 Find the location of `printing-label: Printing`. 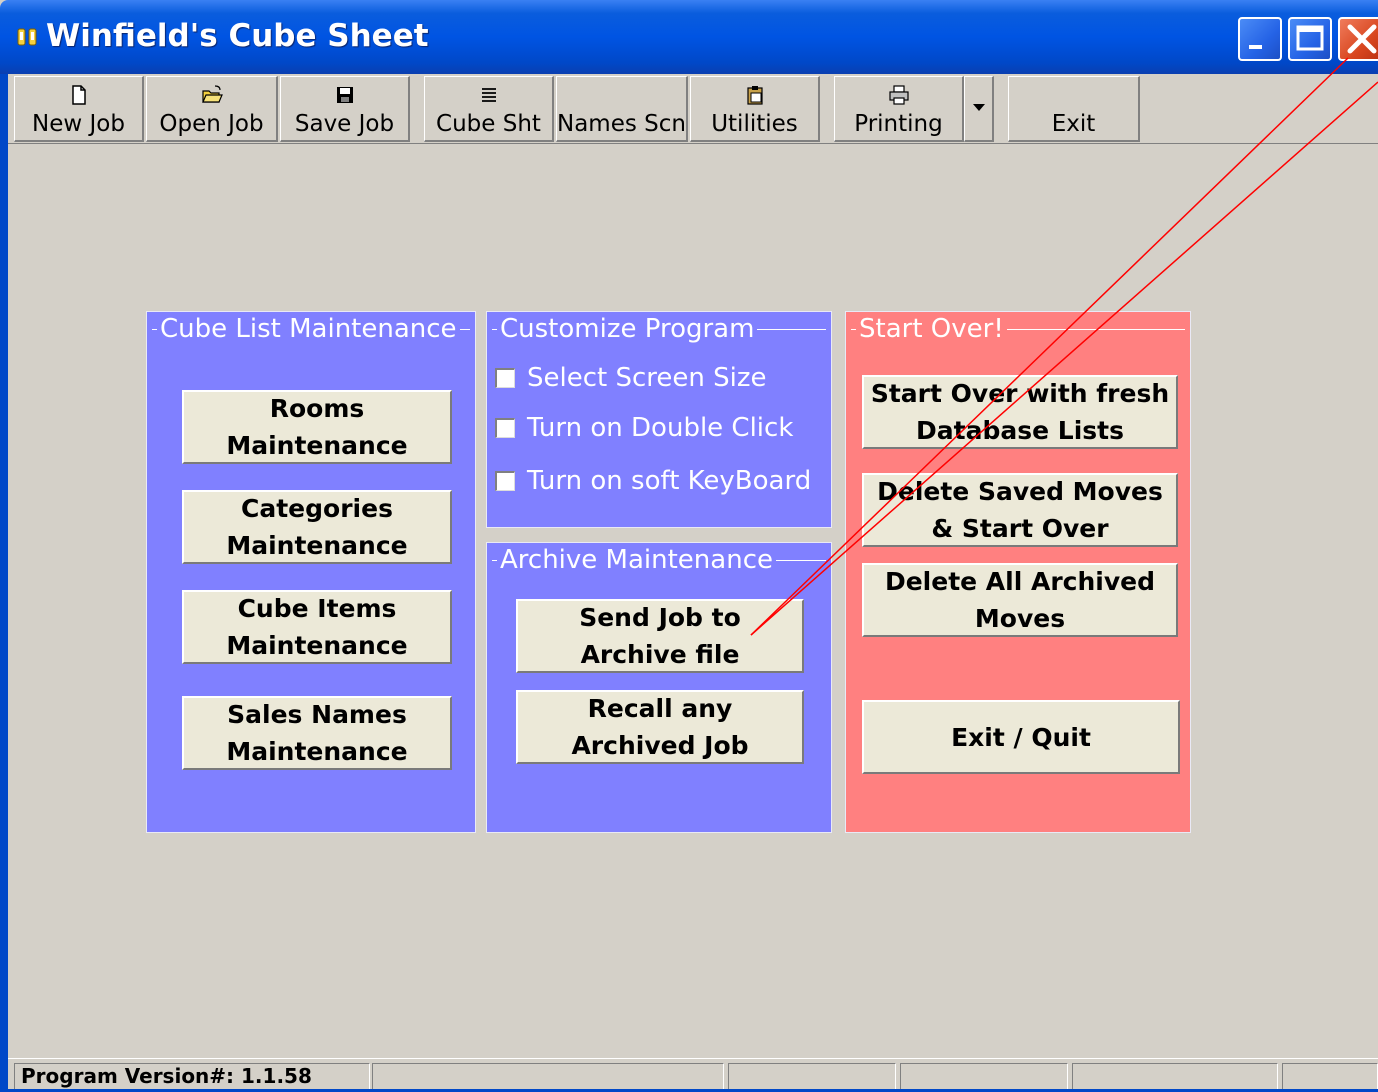

printing-label: Printing is located at coordinates (898, 124).